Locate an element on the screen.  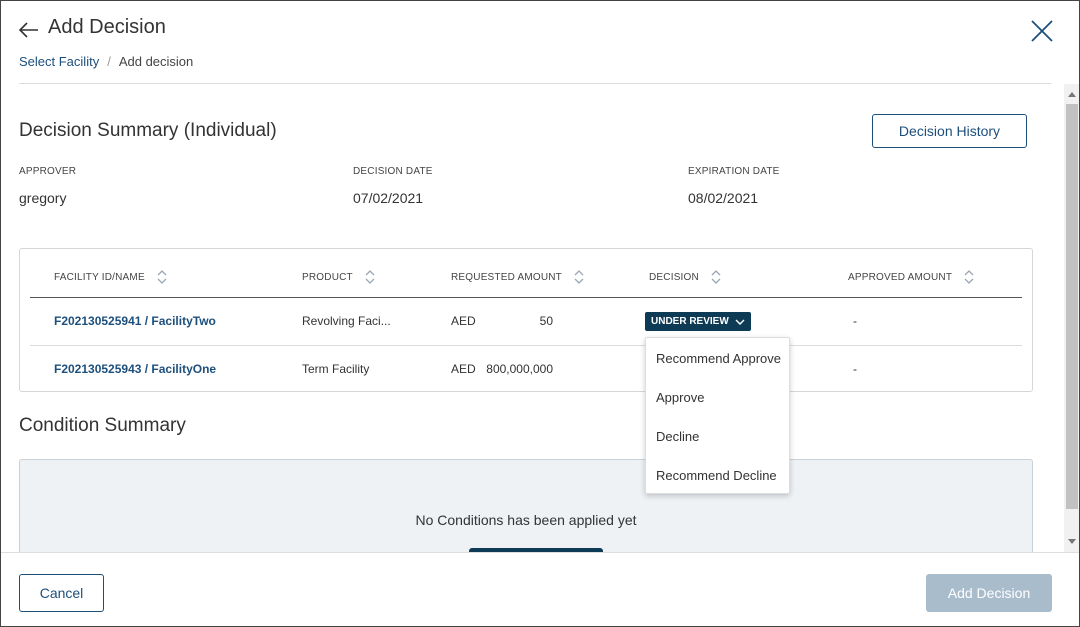
approver-field: APPROVER gregory is located at coordinates (47, 186).